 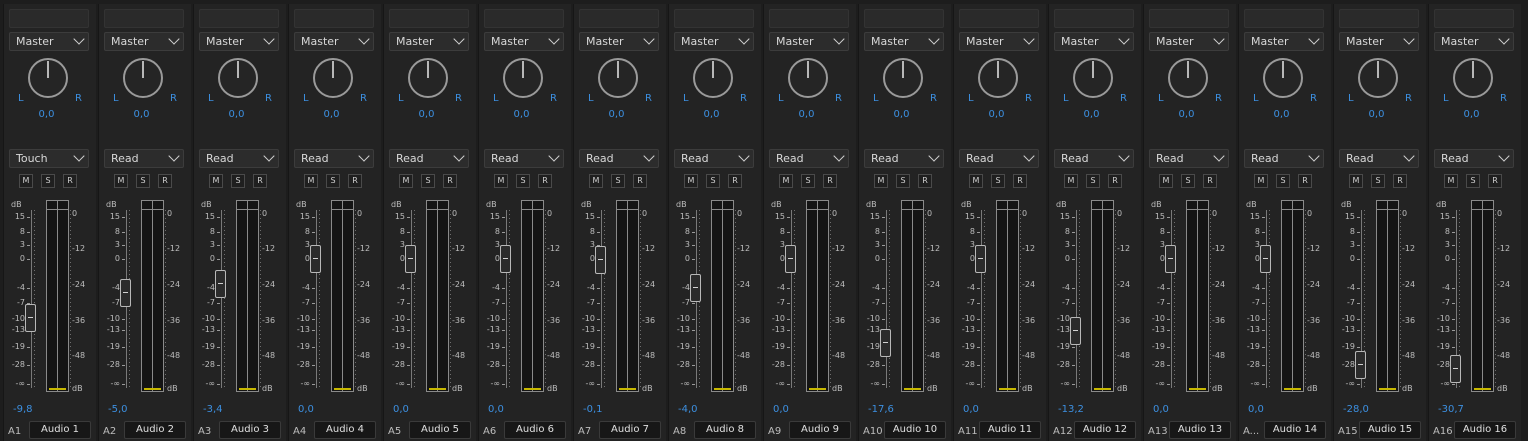 What do you see at coordinates (23, 409) in the screenshot?
I see `volume-value: -9,8` at bounding box center [23, 409].